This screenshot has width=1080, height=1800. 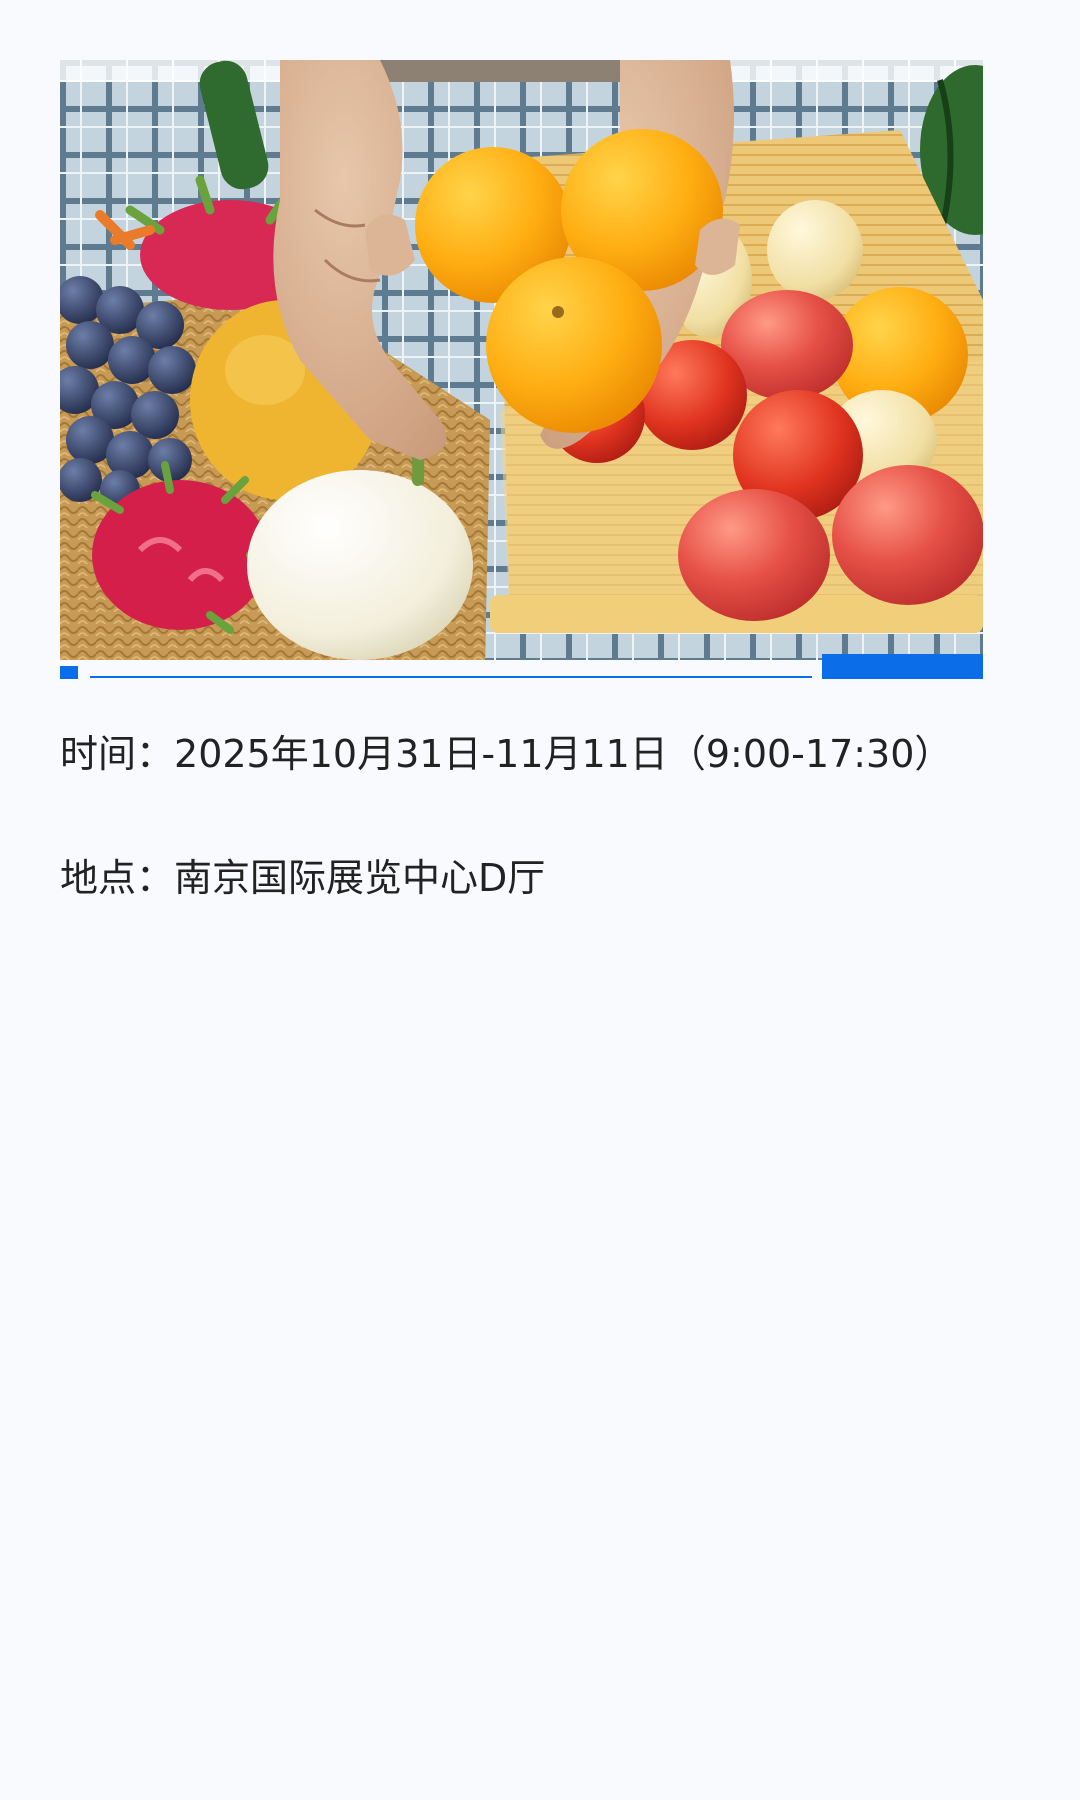 What do you see at coordinates (117, 754) in the screenshot?
I see `event-time-label: 时间：` at bounding box center [117, 754].